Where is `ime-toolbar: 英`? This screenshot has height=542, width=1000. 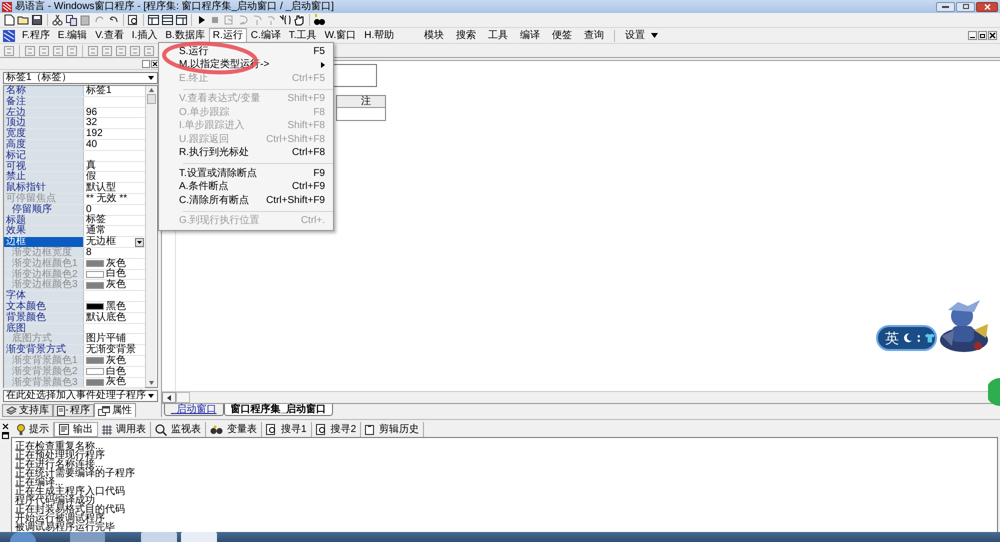
ime-toolbar: 英 is located at coordinates (906, 338).